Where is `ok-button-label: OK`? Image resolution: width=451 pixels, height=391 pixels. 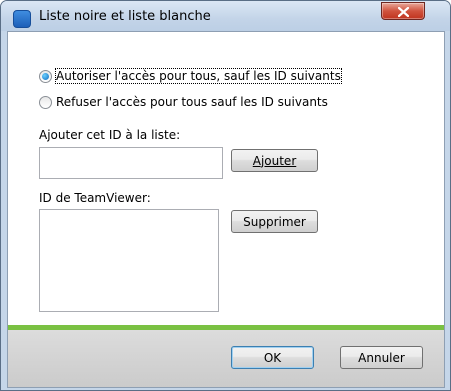 ok-button-label: OK is located at coordinates (272, 357).